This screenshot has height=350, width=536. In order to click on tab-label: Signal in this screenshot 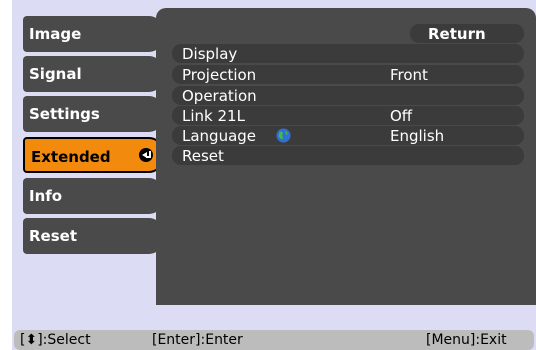, I will do `click(55, 74)`.